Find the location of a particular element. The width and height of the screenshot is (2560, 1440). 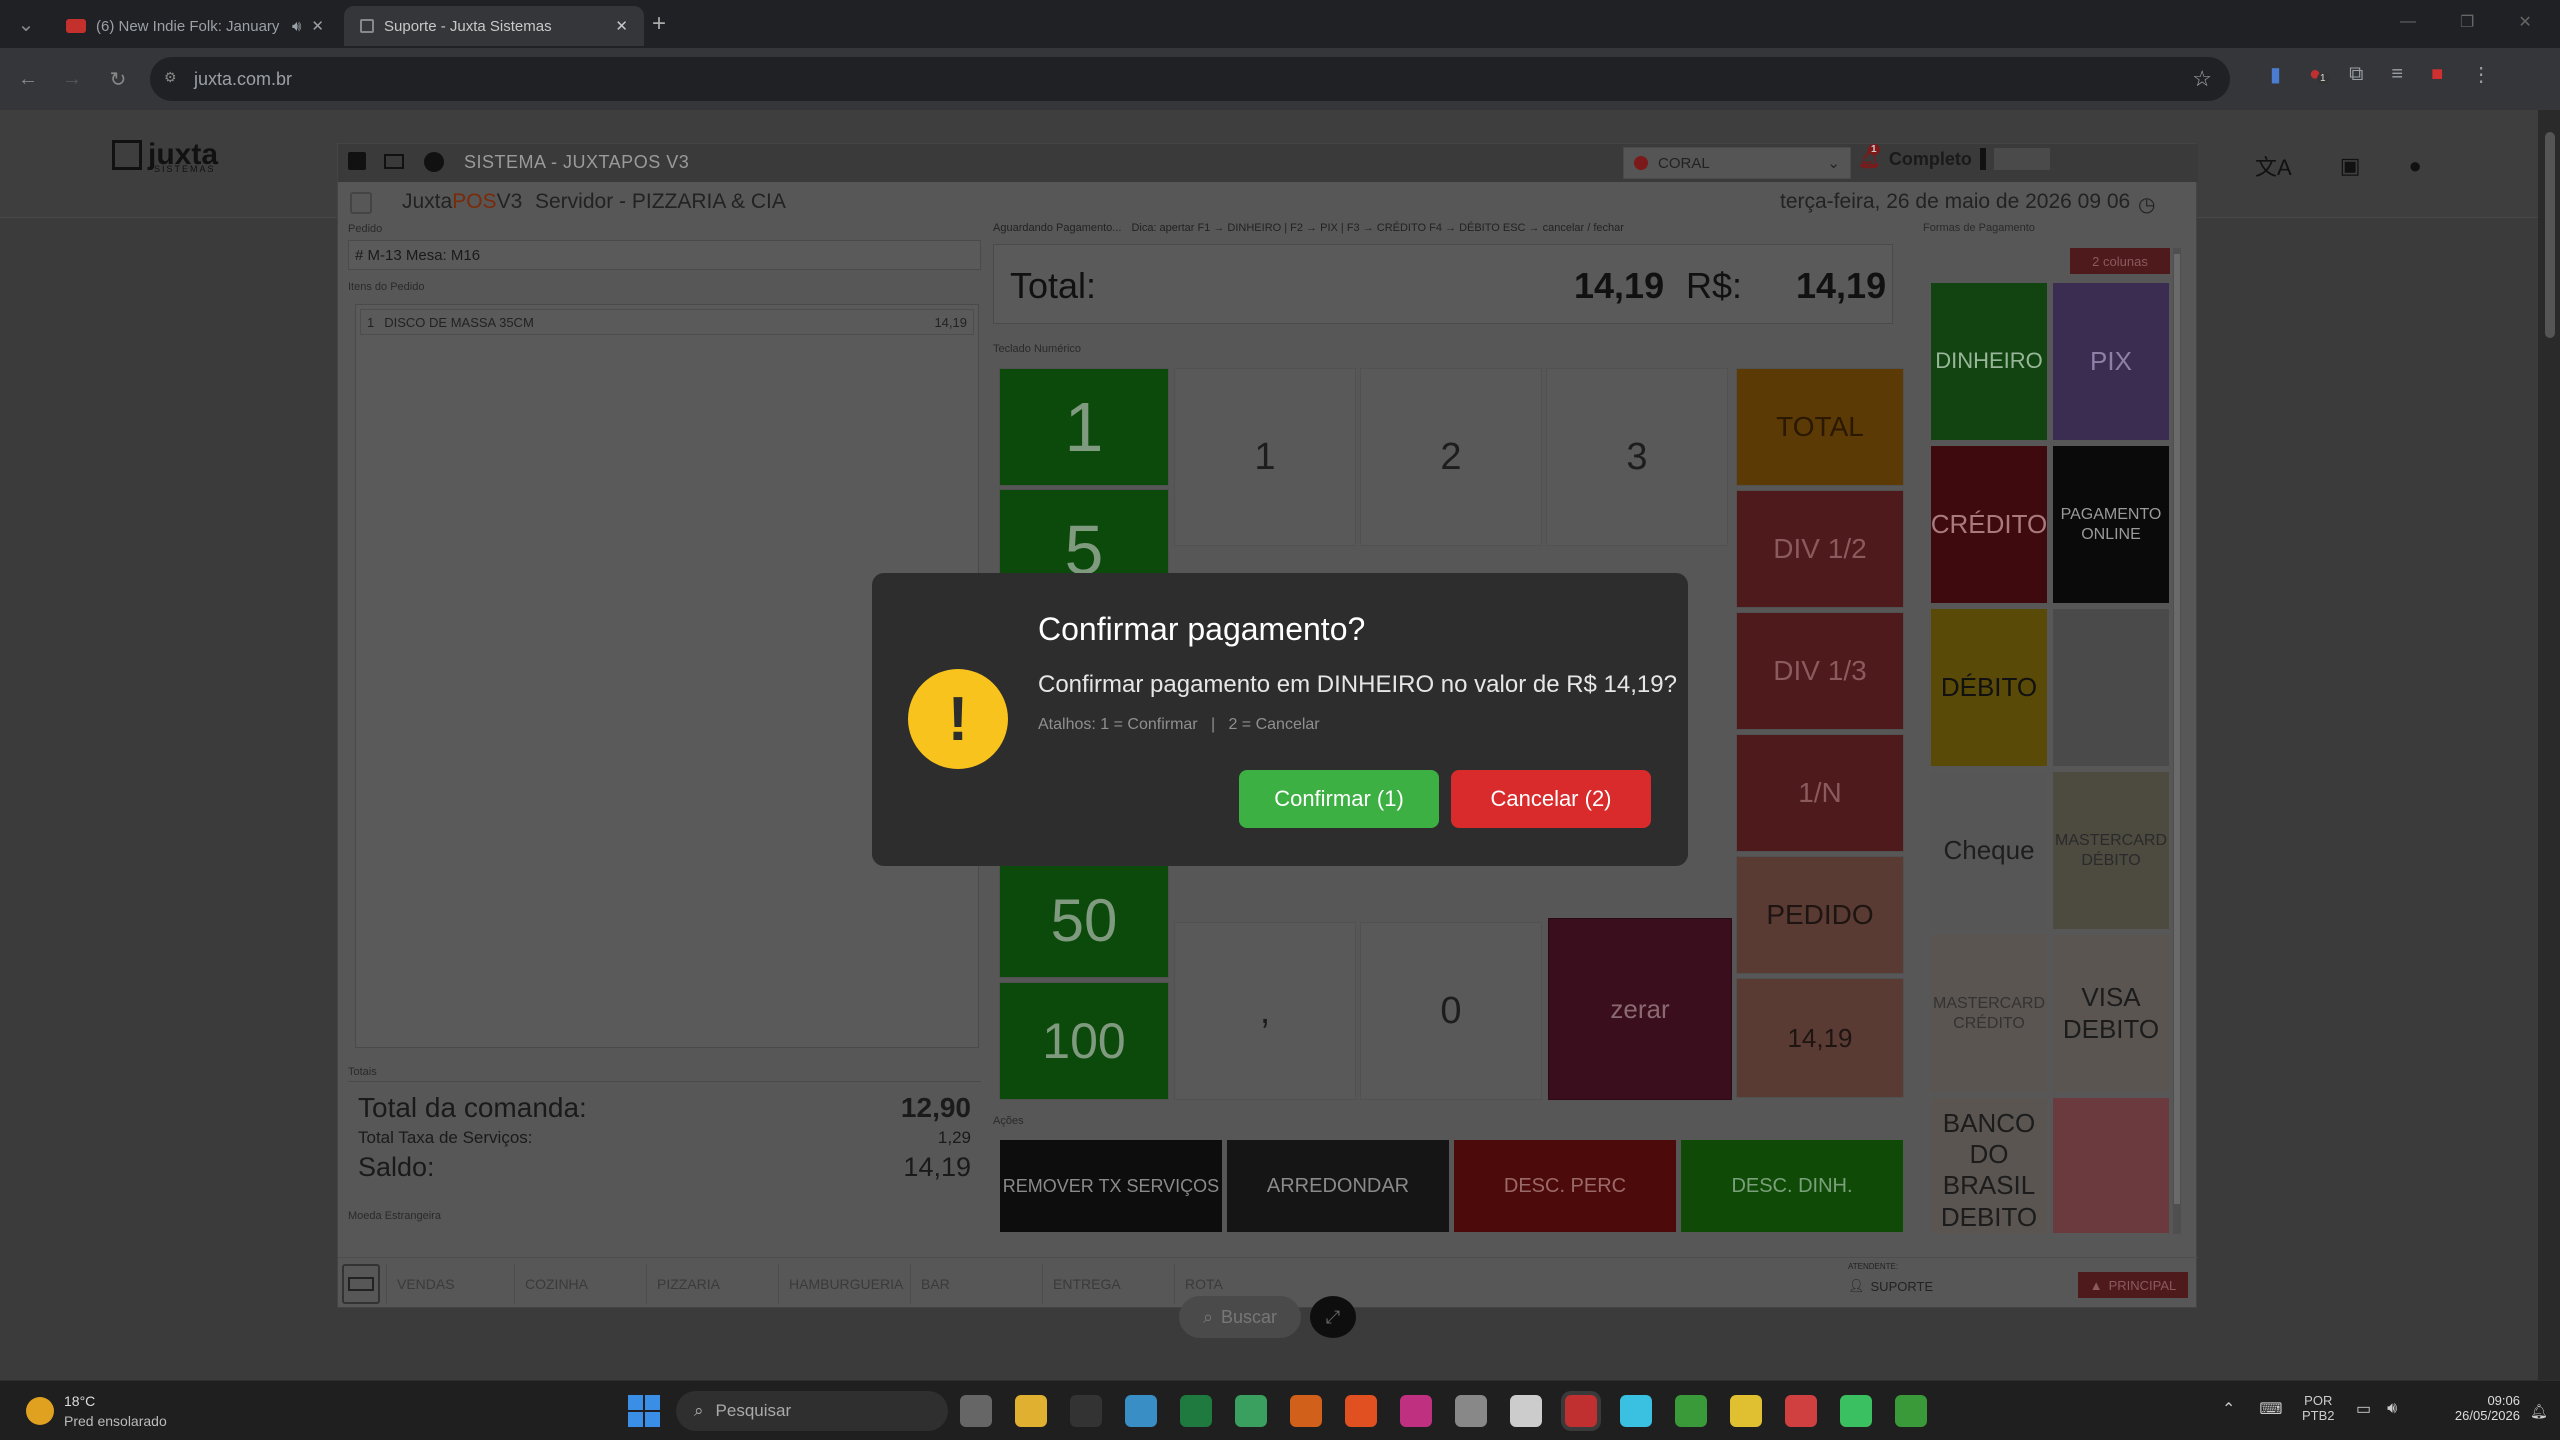

confirm-button: Confirmar (1) is located at coordinates (1339, 799).